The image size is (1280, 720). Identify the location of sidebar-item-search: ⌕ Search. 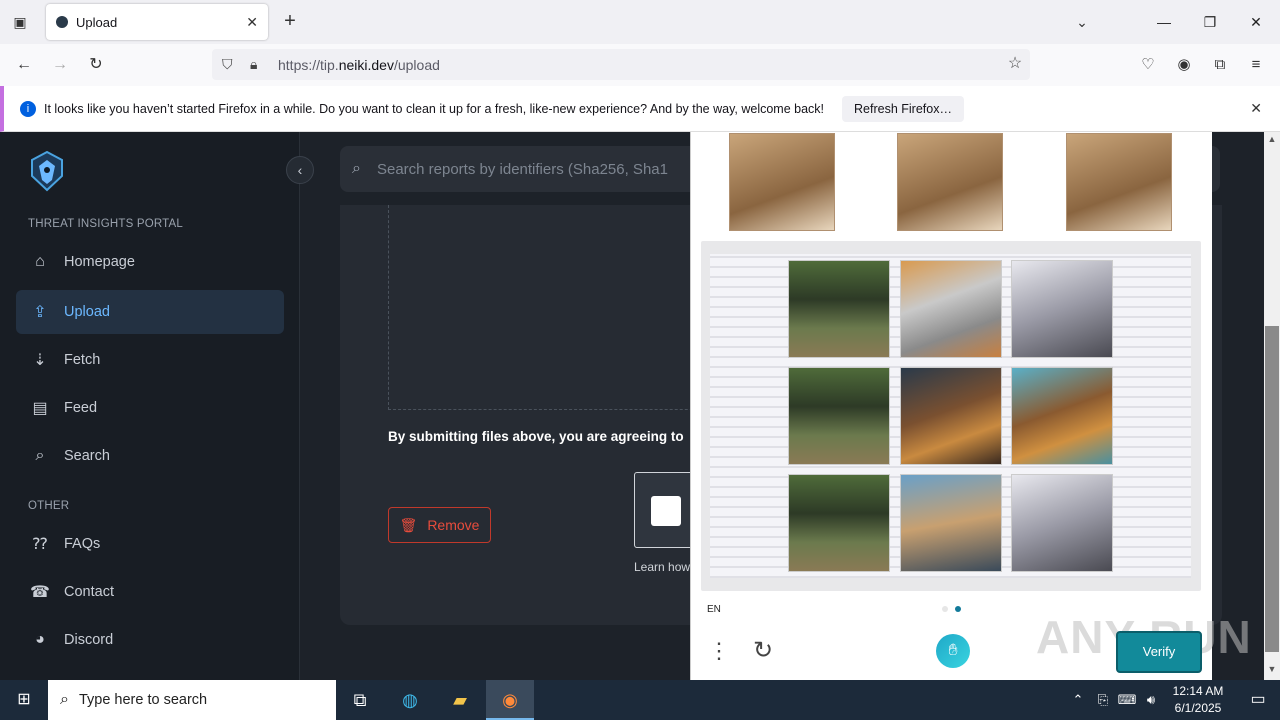
(150, 456).